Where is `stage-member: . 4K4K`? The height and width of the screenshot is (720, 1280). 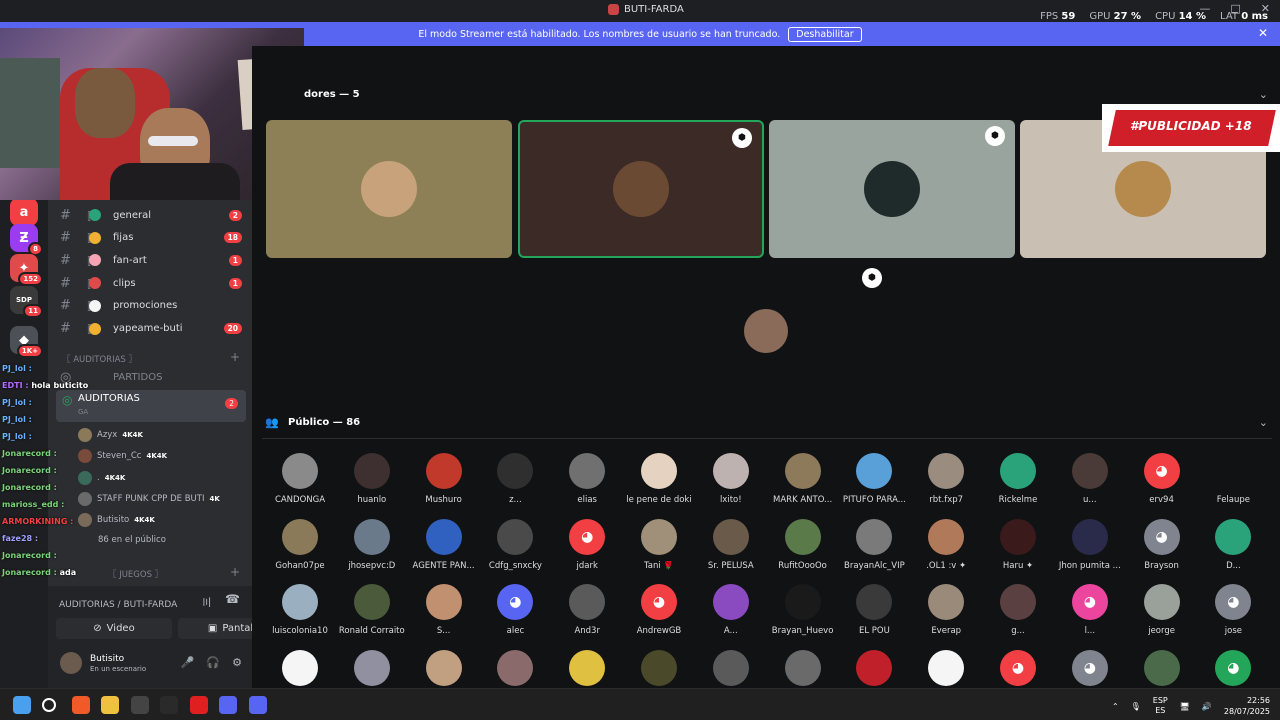 stage-member: . 4K4K is located at coordinates (101, 478).